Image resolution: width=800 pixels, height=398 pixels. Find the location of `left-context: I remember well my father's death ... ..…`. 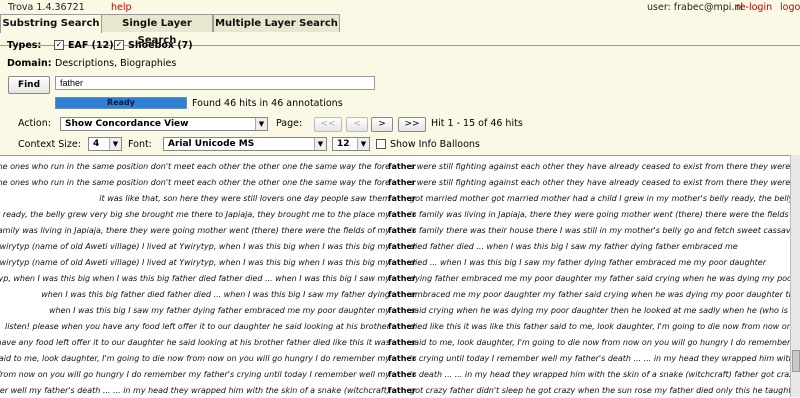

left-context: I remember well my father's death ... ..… is located at coordinates (195, 390).